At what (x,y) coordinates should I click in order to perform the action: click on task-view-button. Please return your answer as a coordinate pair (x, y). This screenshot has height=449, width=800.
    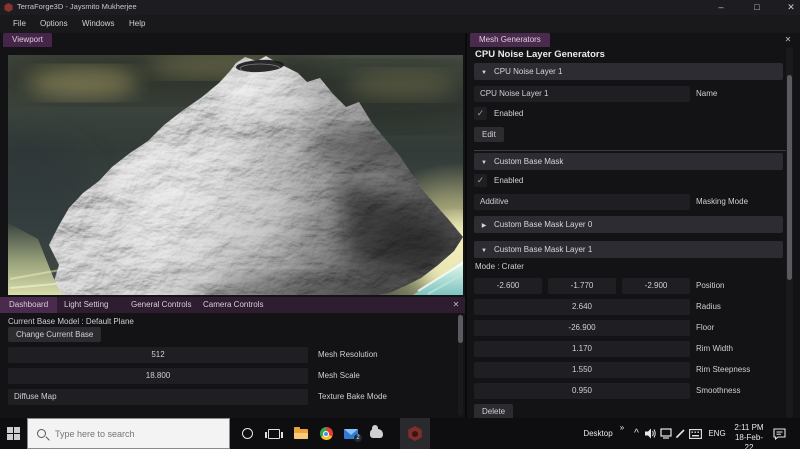
    Looking at the image, I should click on (274, 433).